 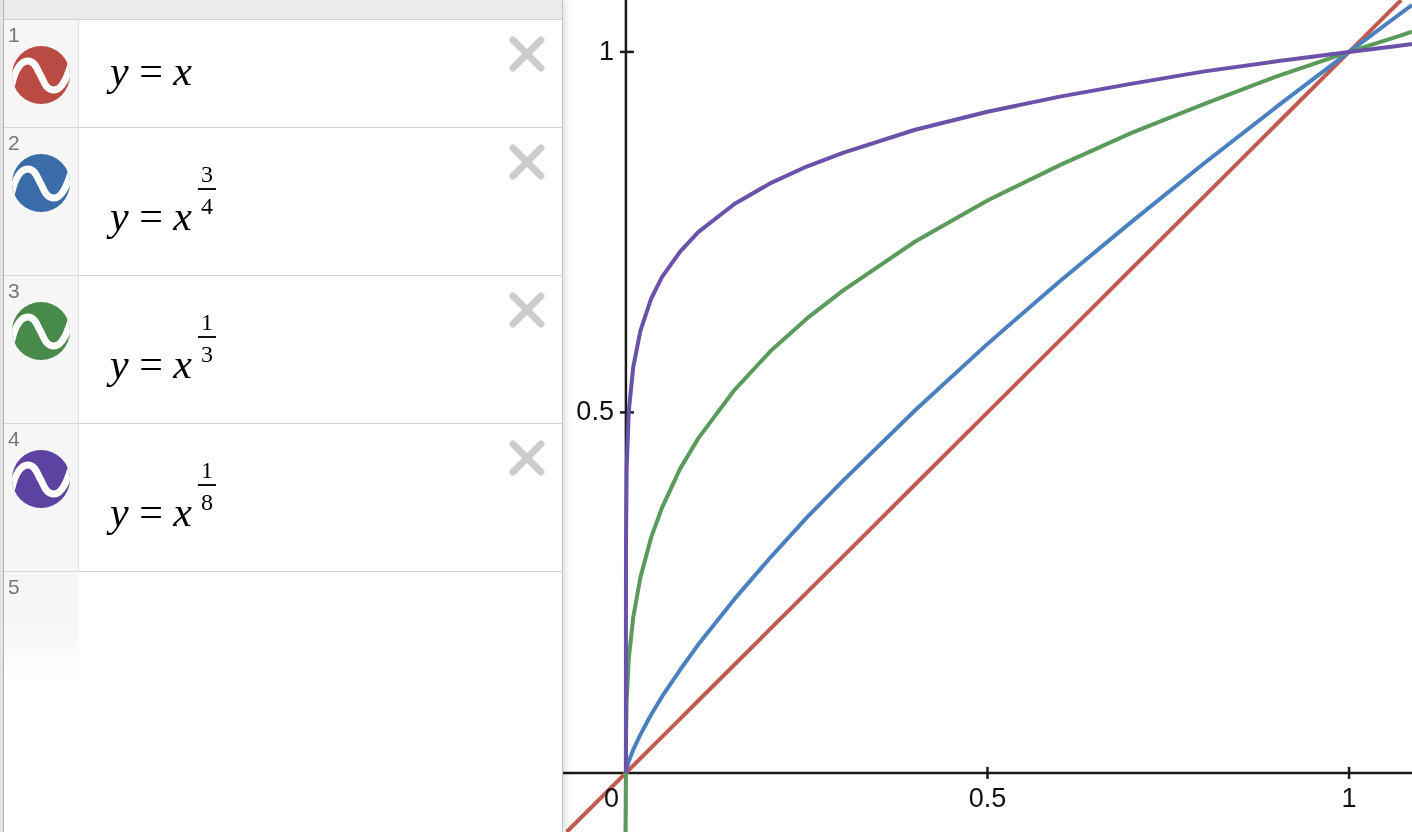 I want to click on exponent-denominator: 8, so click(x=207, y=502).